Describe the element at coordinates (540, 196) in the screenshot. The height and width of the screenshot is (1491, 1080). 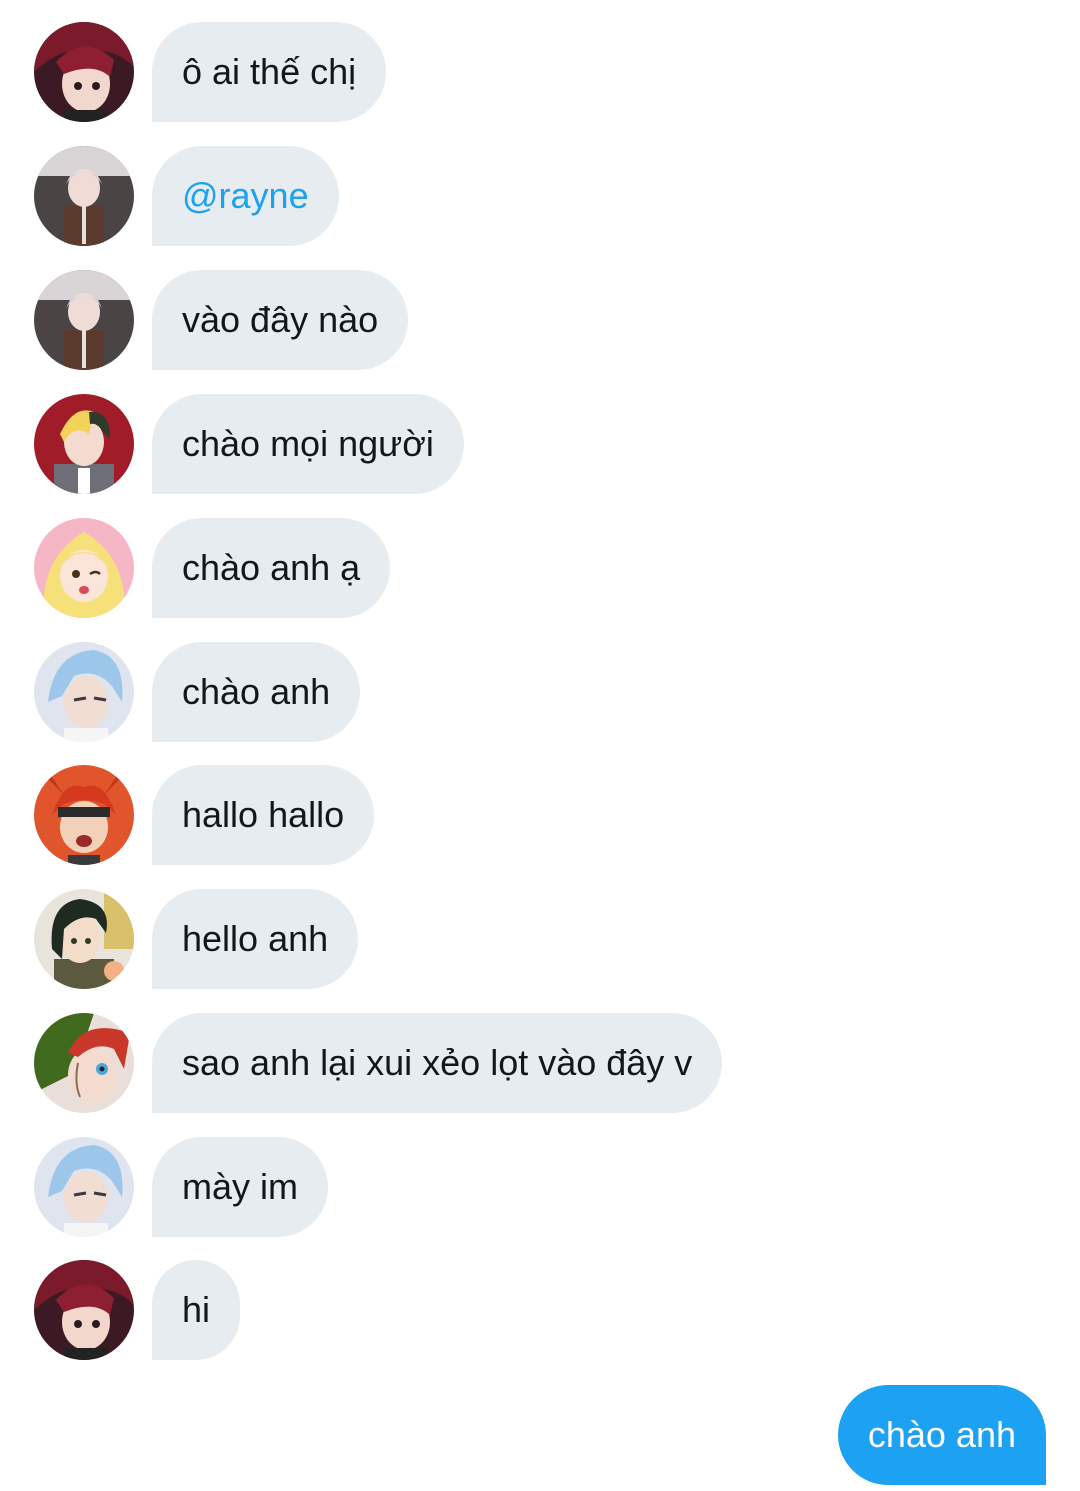
I see `message-row: @rayne` at that location.